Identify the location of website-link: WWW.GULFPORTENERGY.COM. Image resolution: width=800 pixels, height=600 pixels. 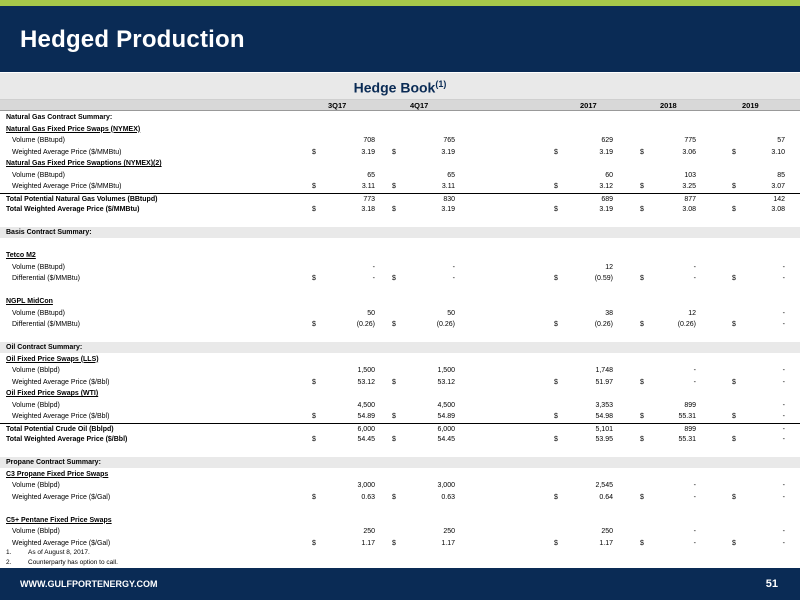
(89, 584).